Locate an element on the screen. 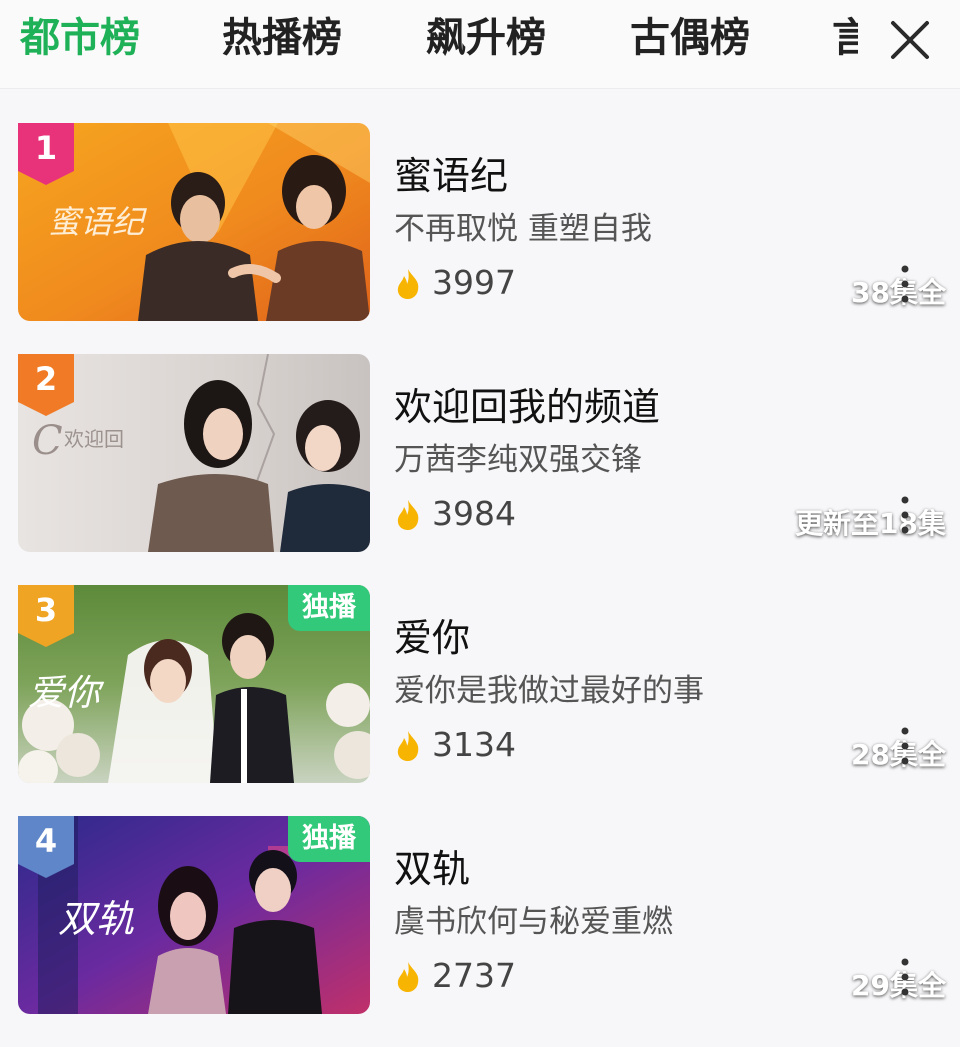 This screenshot has height=1047, width=960. tab-urban: 都市榜 is located at coordinates (80, 38).